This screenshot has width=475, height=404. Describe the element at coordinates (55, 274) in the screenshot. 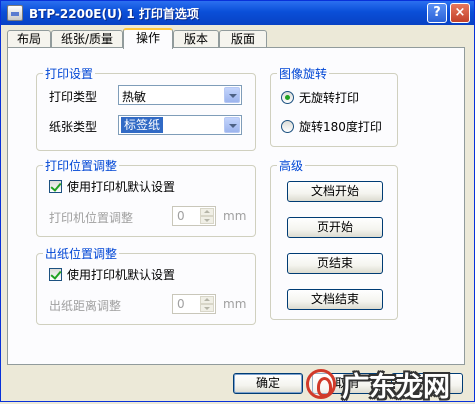

I see `paper-out-default-checkbox` at that location.